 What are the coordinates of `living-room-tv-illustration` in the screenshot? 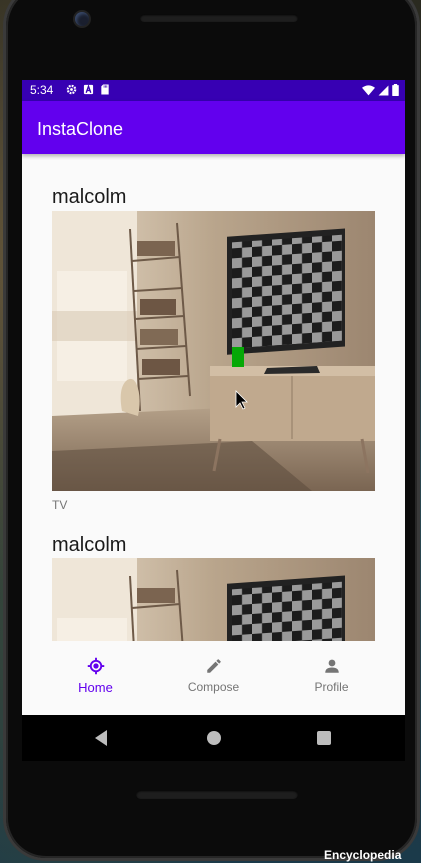 It's located at (213, 599).